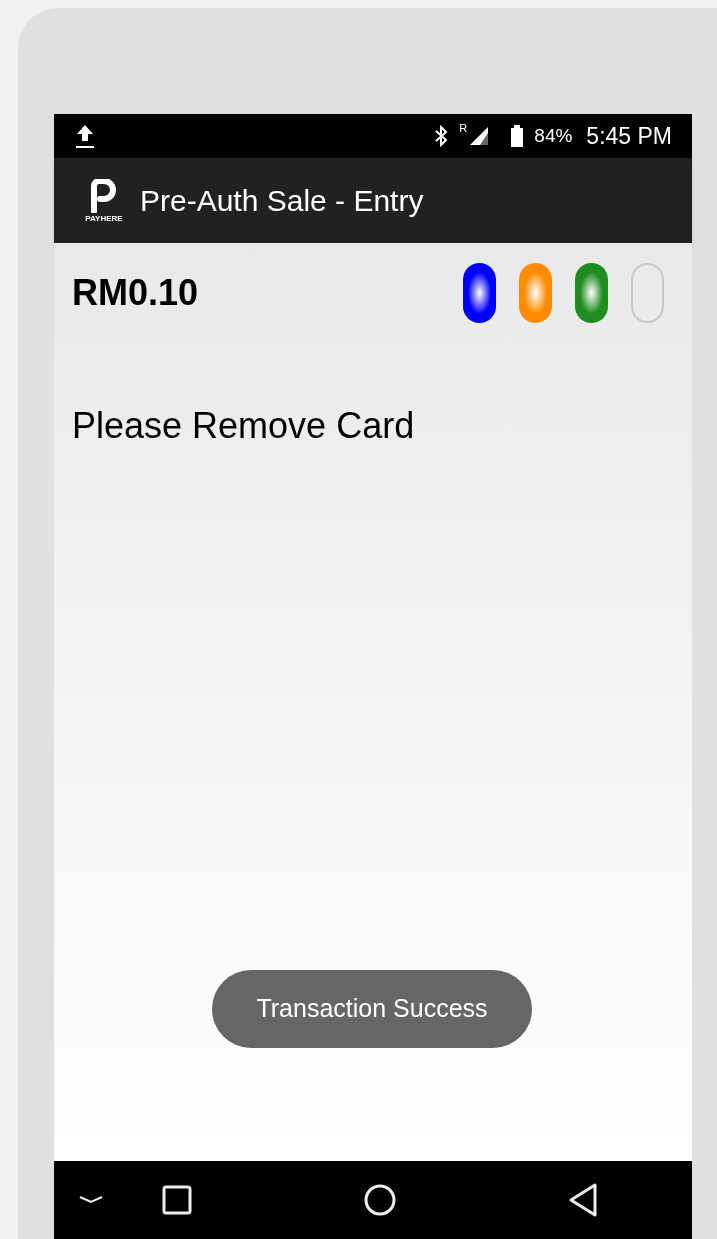 The width and height of the screenshot is (717, 1239). I want to click on chevron-down-icon, so click(91, 1200).